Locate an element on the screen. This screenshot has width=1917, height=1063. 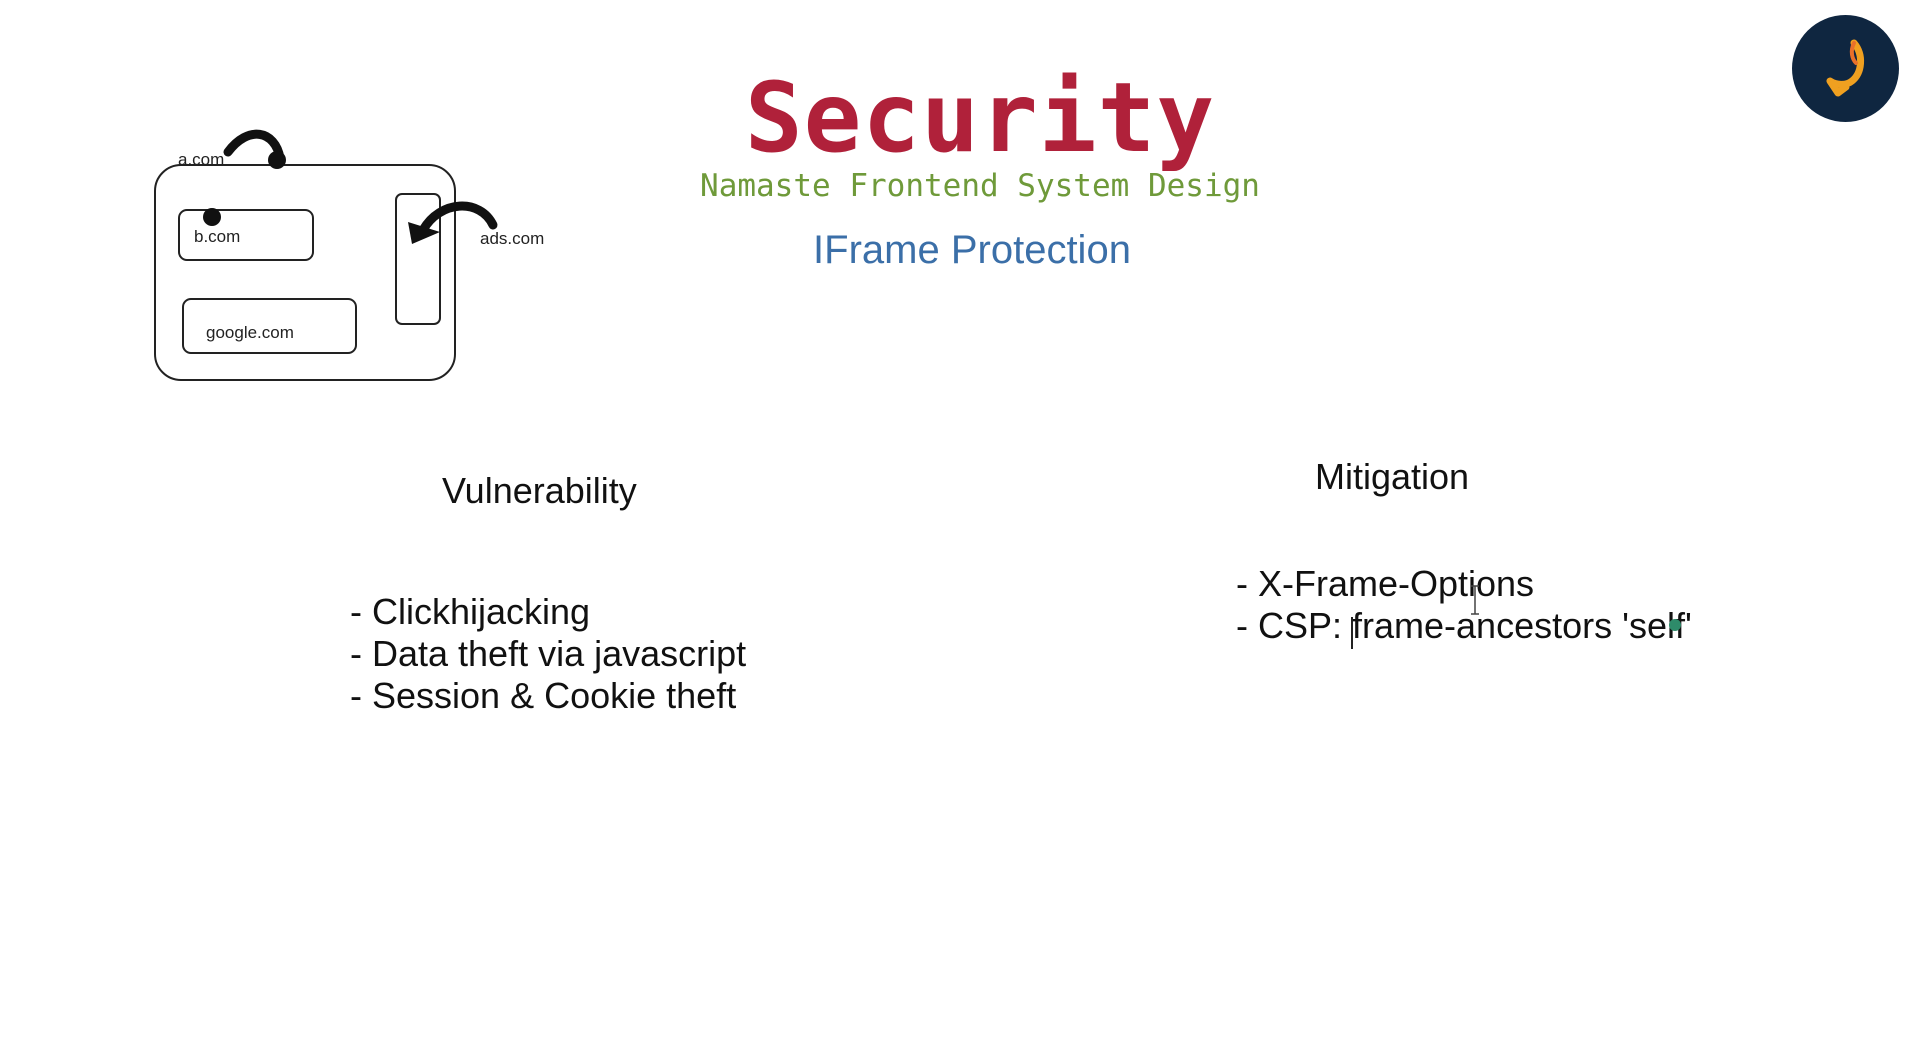
label-google-com: google.com is located at coordinates (250, 332).